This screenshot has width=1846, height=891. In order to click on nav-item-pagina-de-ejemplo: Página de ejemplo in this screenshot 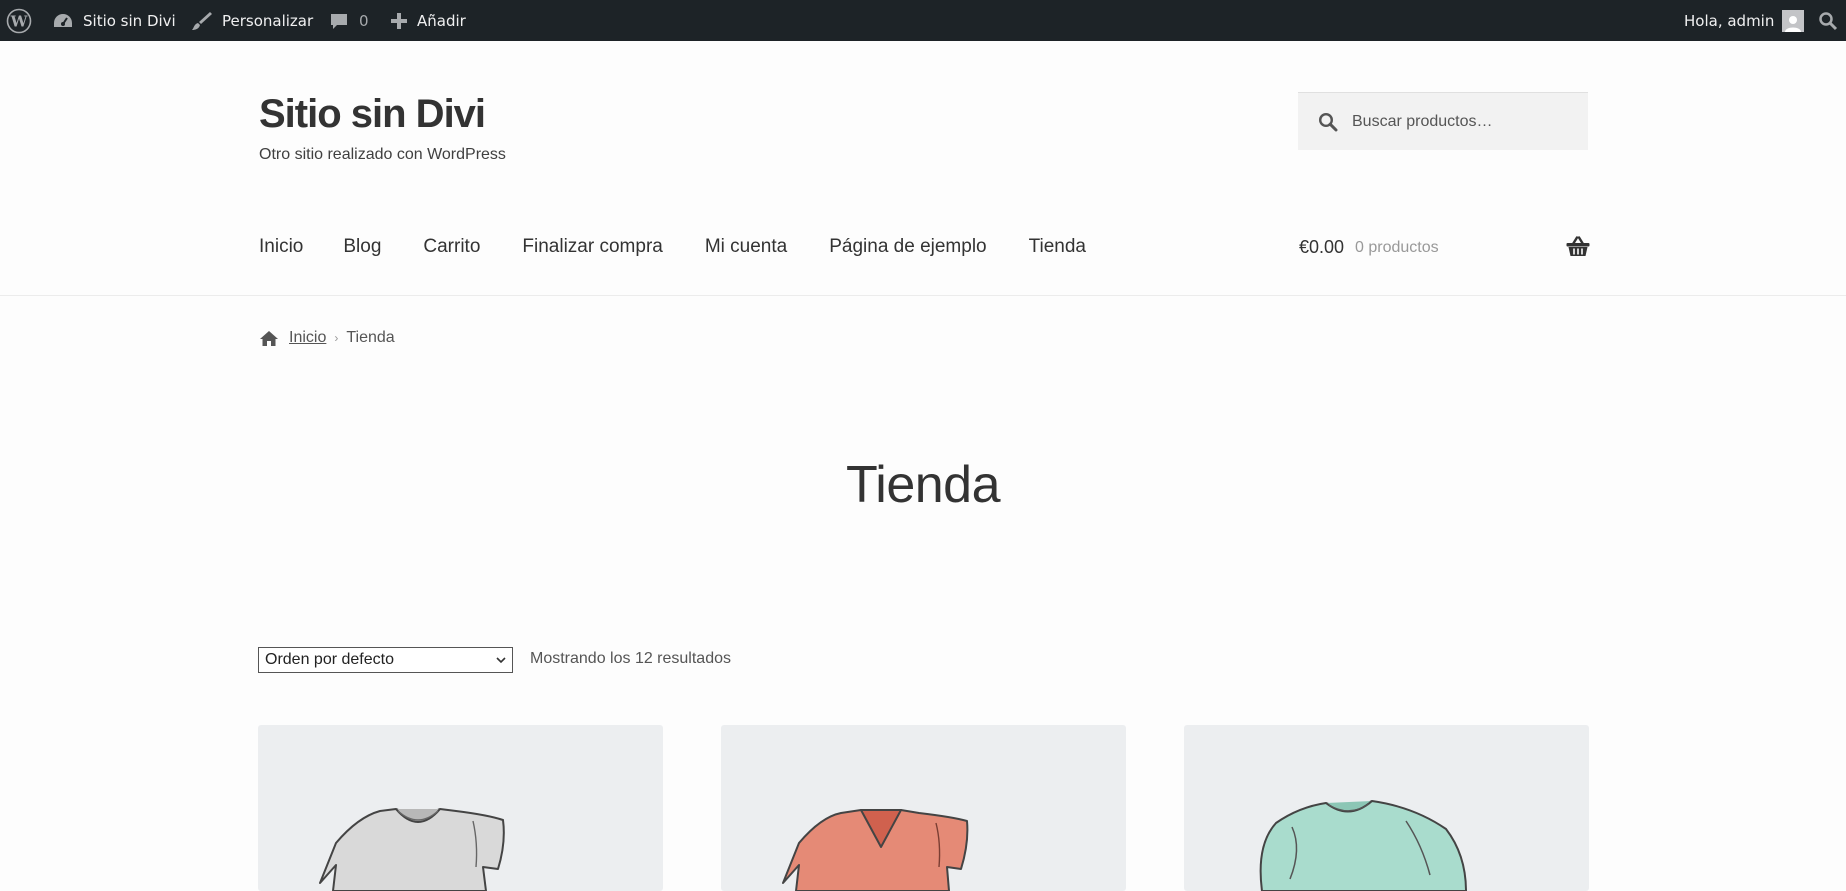, I will do `click(907, 247)`.